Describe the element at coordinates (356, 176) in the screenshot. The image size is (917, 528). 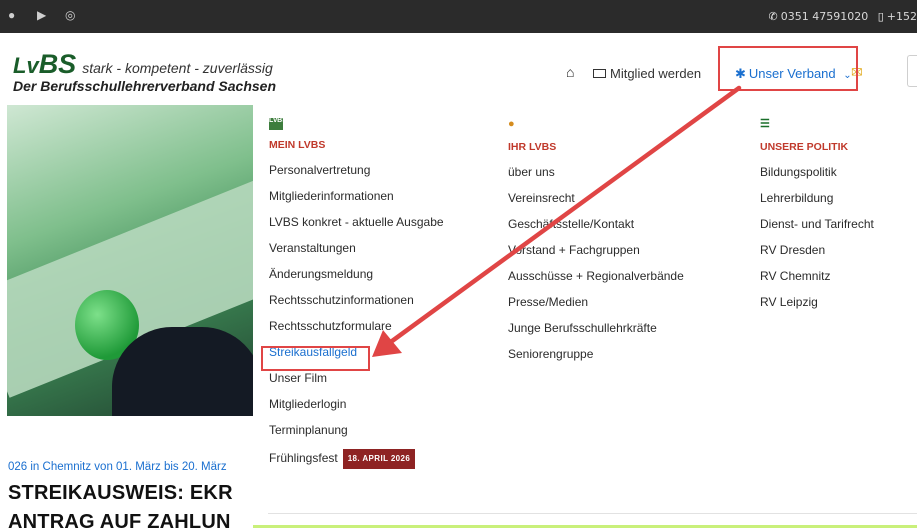
I see `menu-item: Personalvertretung` at that location.